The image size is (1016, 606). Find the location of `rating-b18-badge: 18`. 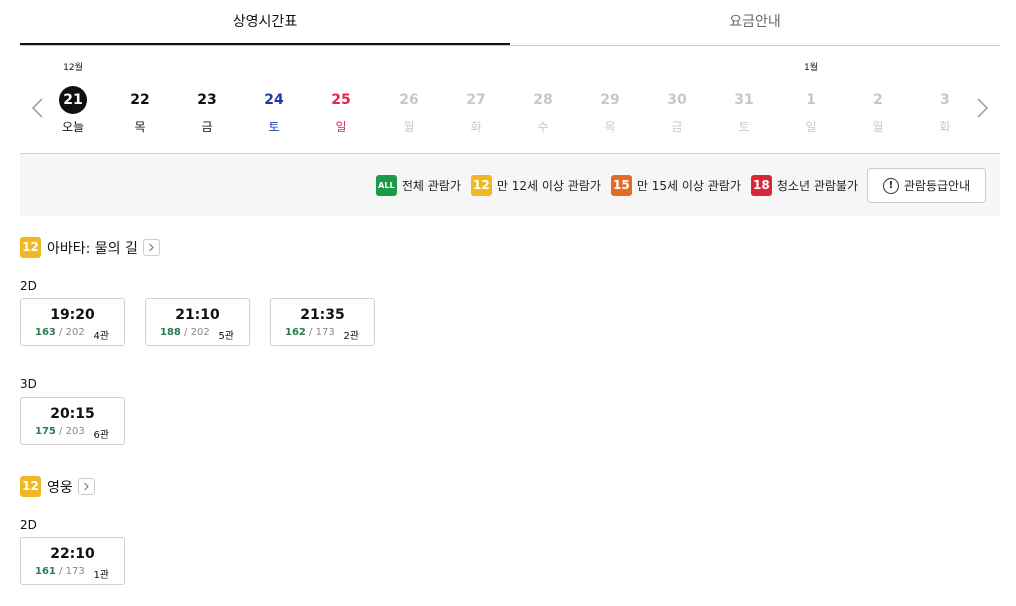

rating-b18-badge: 18 is located at coordinates (761, 185).